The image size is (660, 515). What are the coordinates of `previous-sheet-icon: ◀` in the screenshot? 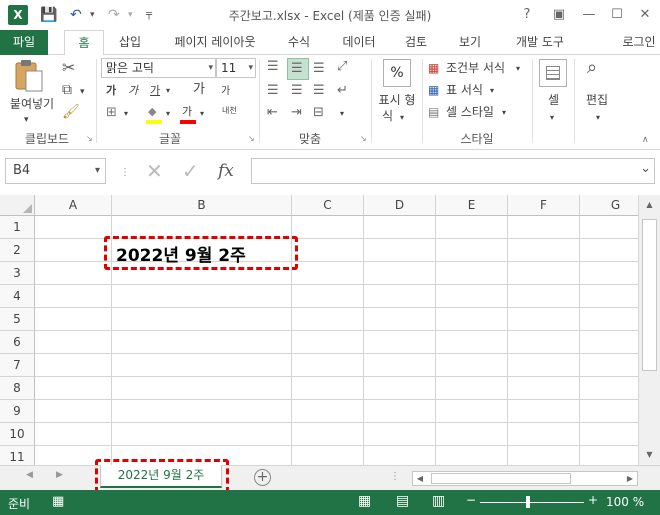 It's located at (29, 475).